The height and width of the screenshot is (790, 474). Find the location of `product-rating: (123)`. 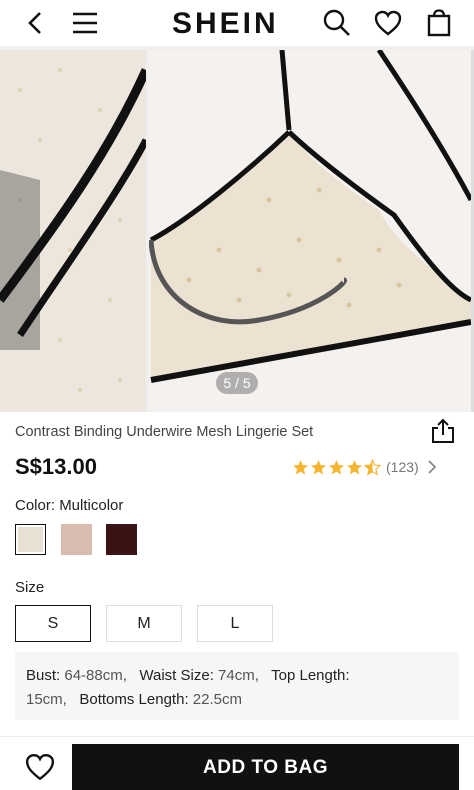

product-rating: (123) is located at coordinates (364, 467).